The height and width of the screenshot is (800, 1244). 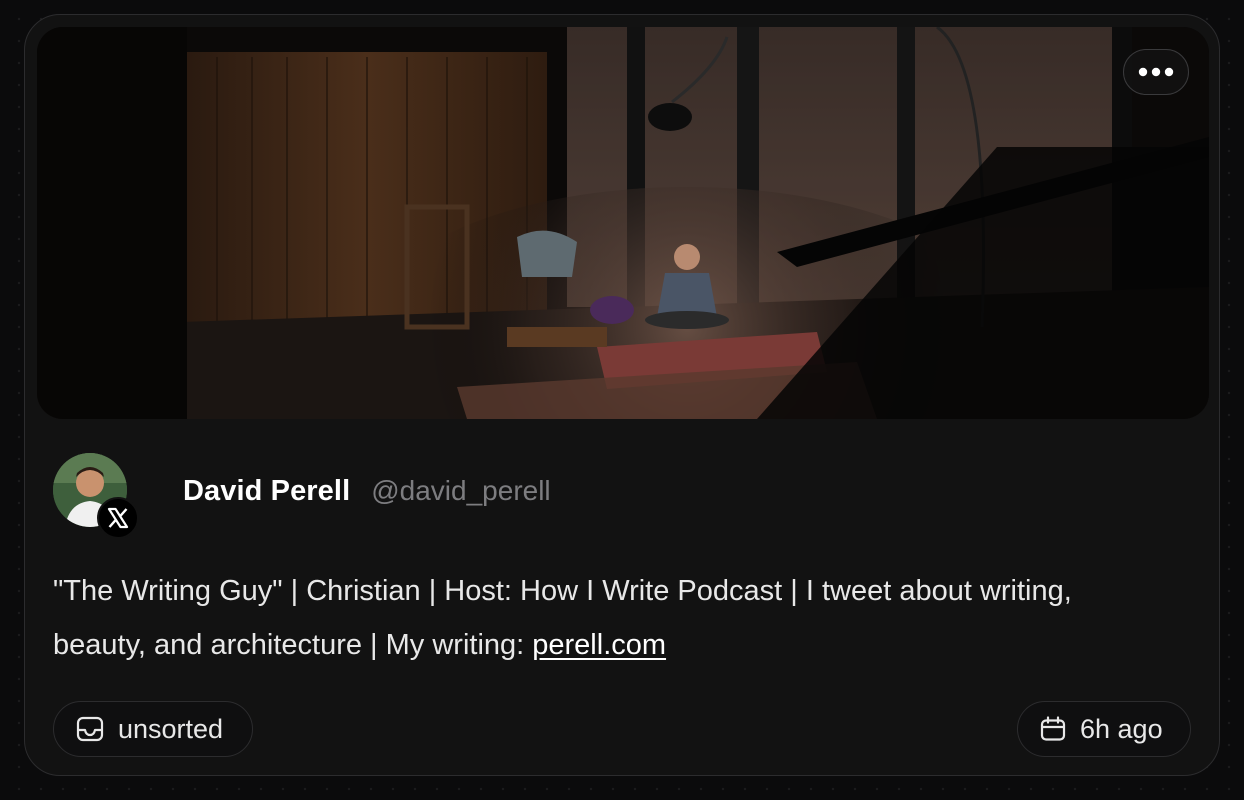 What do you see at coordinates (1053, 729) in the screenshot?
I see `calendar-icon` at bounding box center [1053, 729].